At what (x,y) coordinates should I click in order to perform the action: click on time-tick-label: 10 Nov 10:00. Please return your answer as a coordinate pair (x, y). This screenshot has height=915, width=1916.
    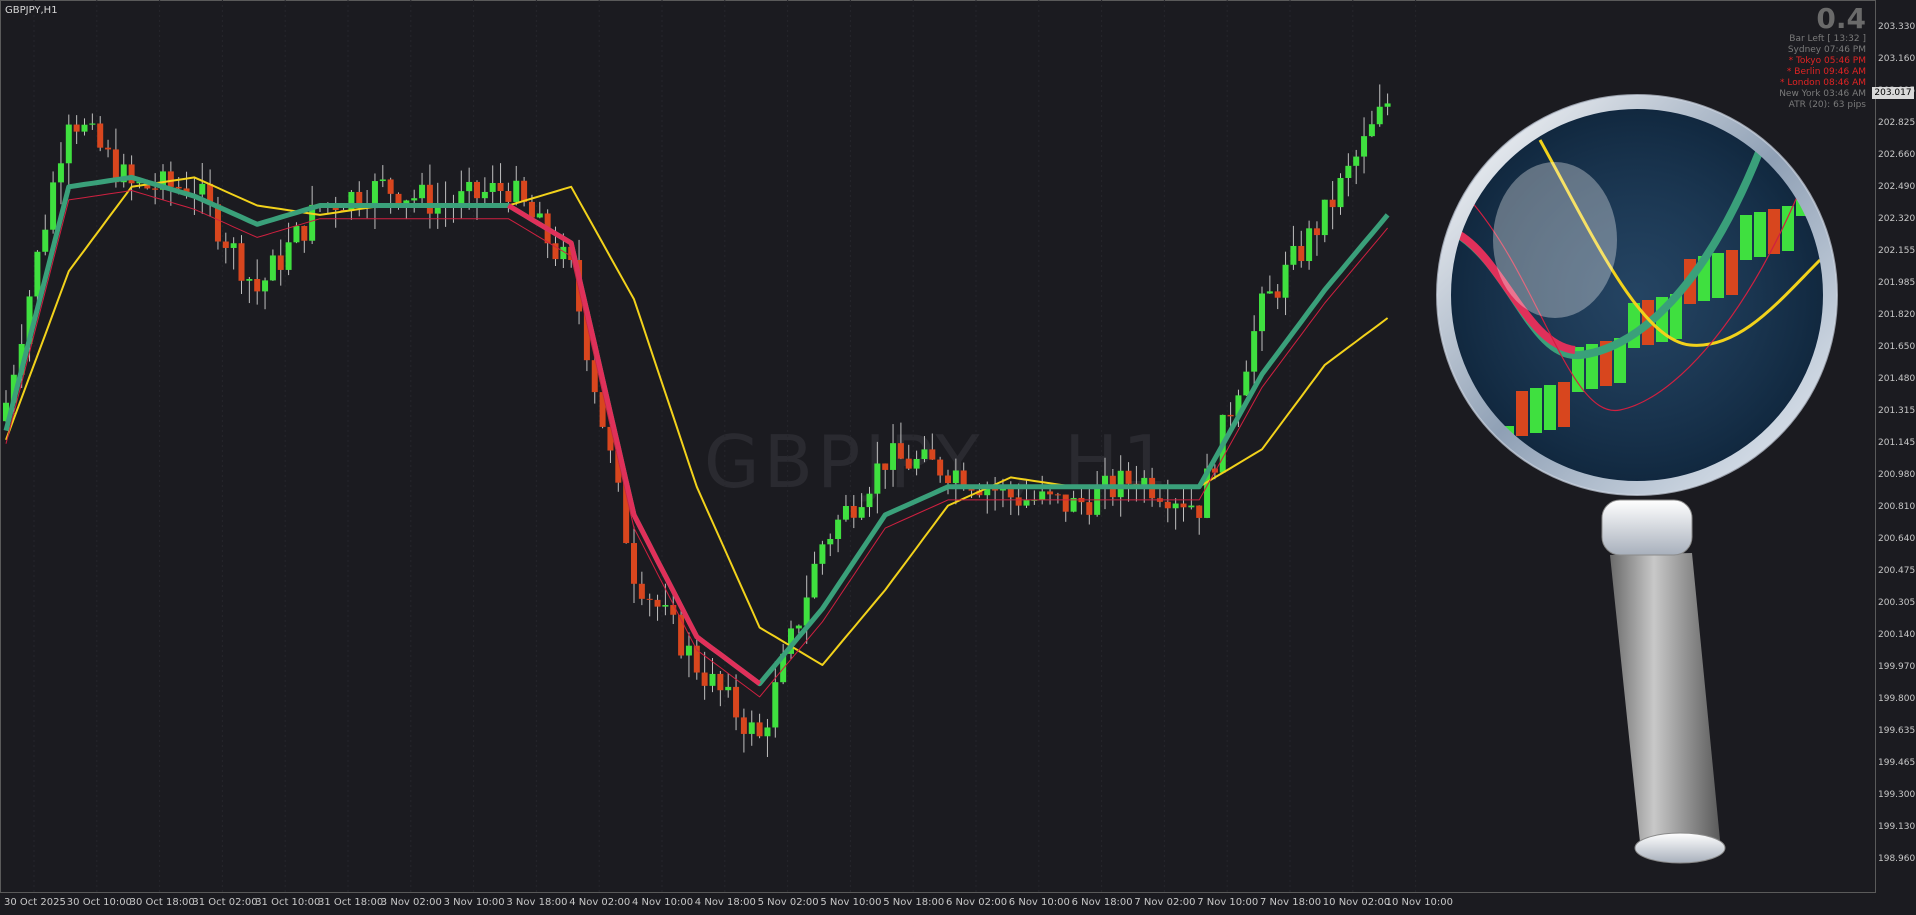
    Looking at the image, I should click on (1419, 902).